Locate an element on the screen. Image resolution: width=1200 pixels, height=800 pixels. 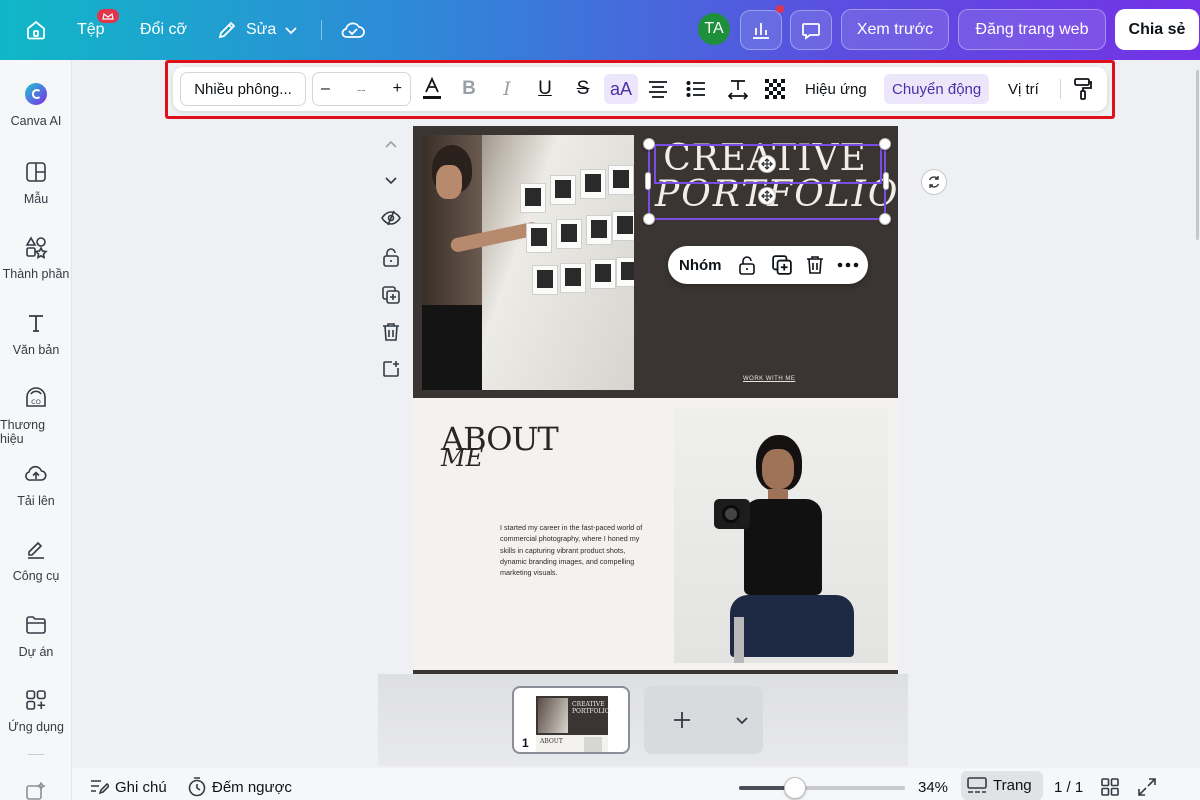
sidebar-item-label: Canva AI is located at coordinates (36, 121).